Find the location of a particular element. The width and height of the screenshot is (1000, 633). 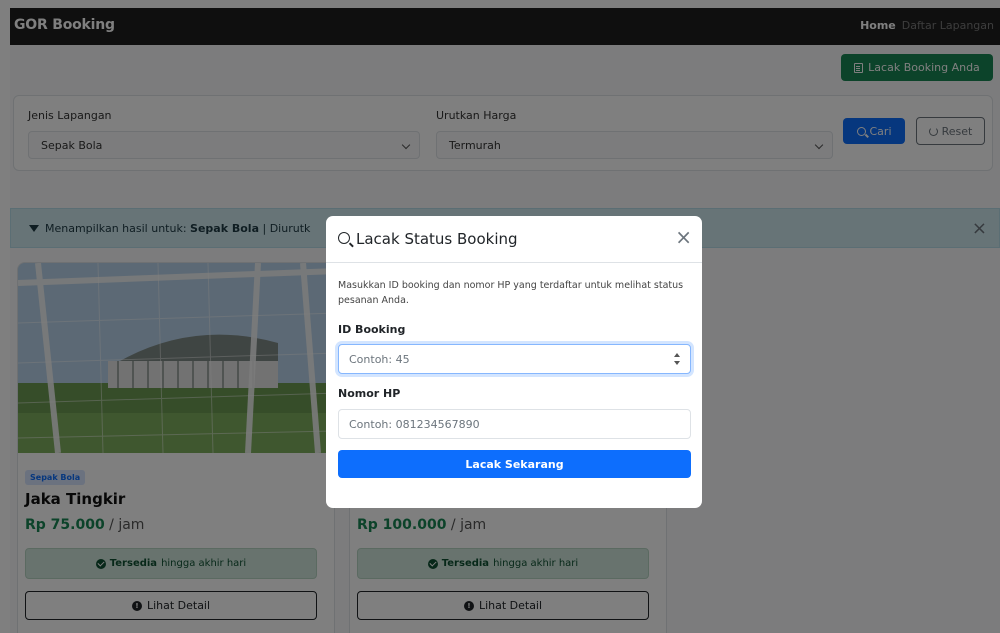

search-icon is located at coordinates (344, 238).